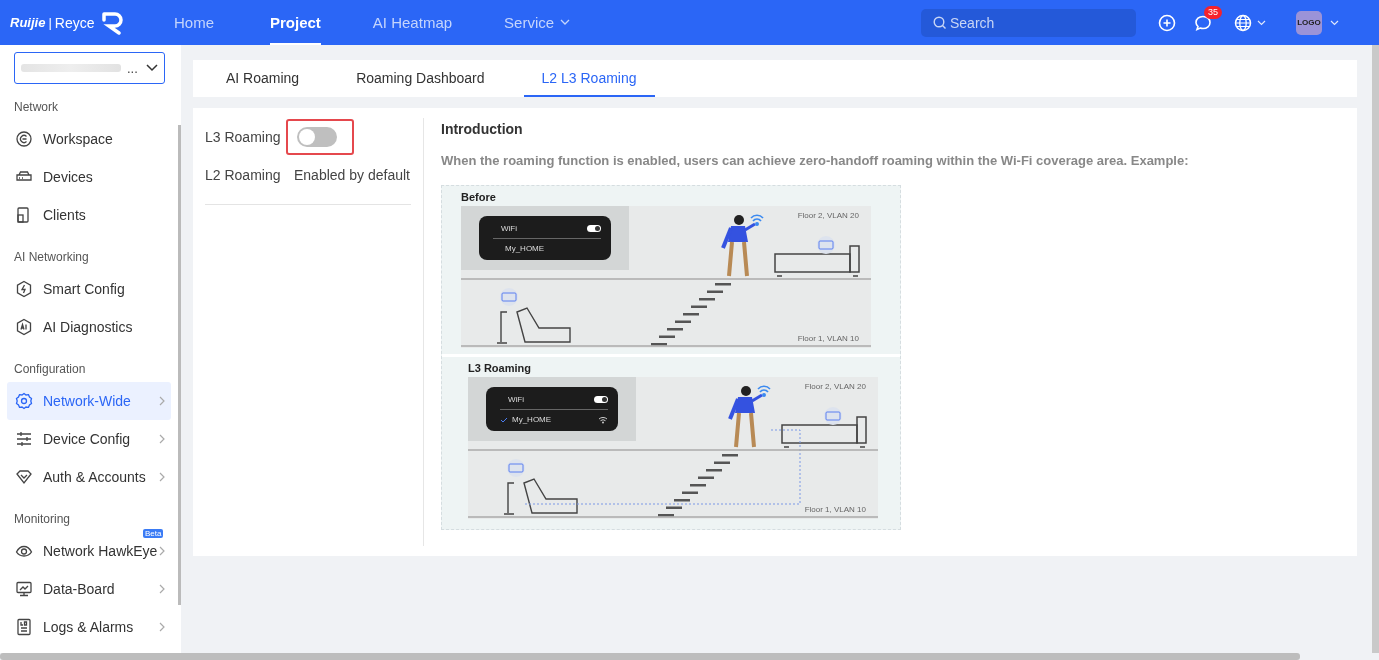 The width and height of the screenshot is (1379, 660). Describe the element at coordinates (50, 369) in the screenshot. I see `section-title: Configuration` at that location.